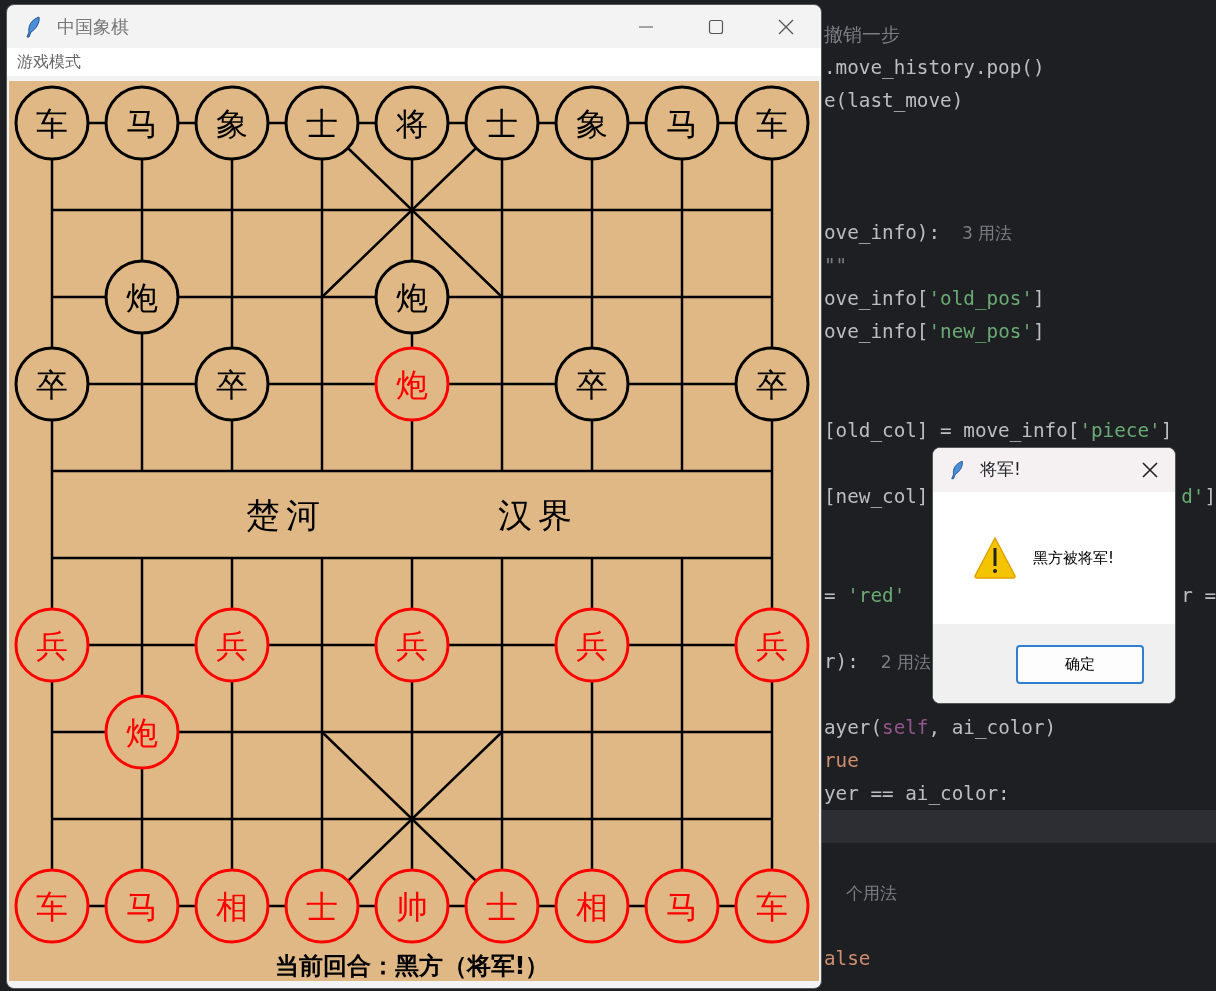 This screenshot has width=1216, height=991. I want to click on code-line: r): 2 用法, so click(878, 662).